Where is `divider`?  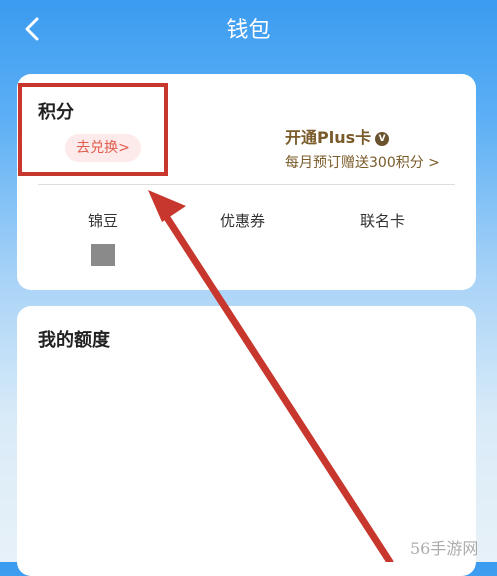 divider is located at coordinates (246, 184).